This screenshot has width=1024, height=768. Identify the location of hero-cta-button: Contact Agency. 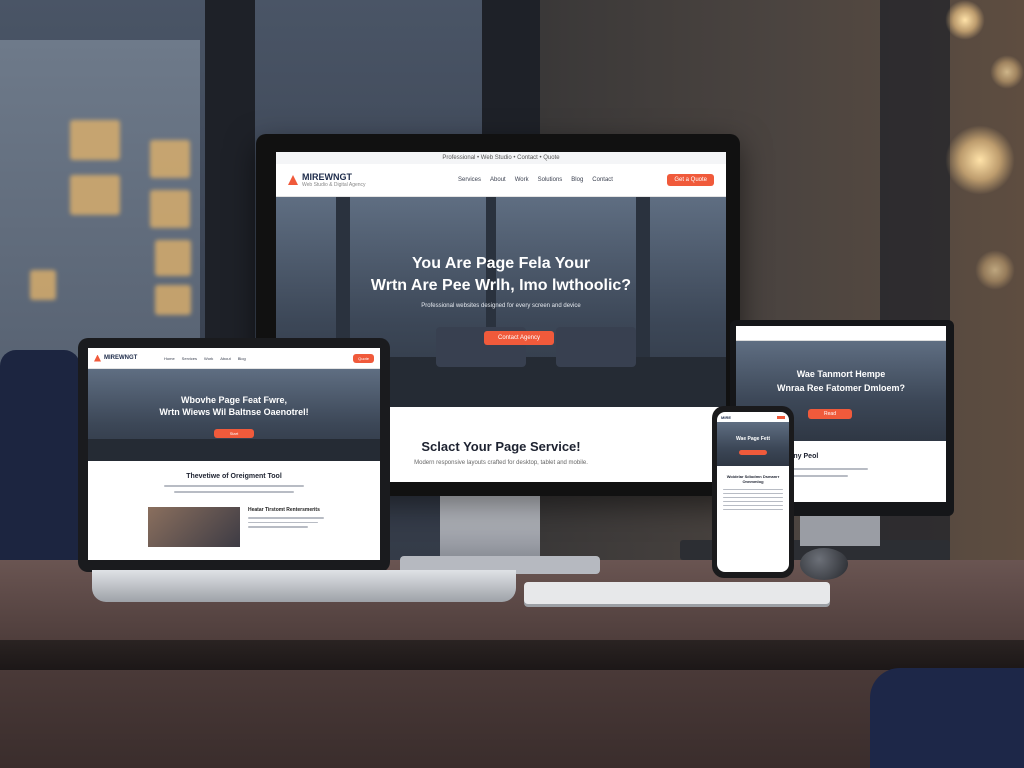
(519, 338).